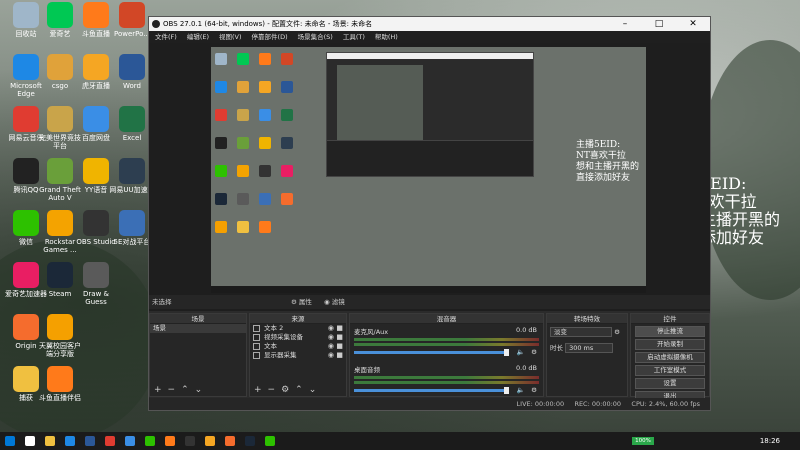 This screenshot has width=800, height=450. What do you see at coordinates (166, 37) in the screenshot?
I see `menu-file: 文件(F)` at bounding box center [166, 37].